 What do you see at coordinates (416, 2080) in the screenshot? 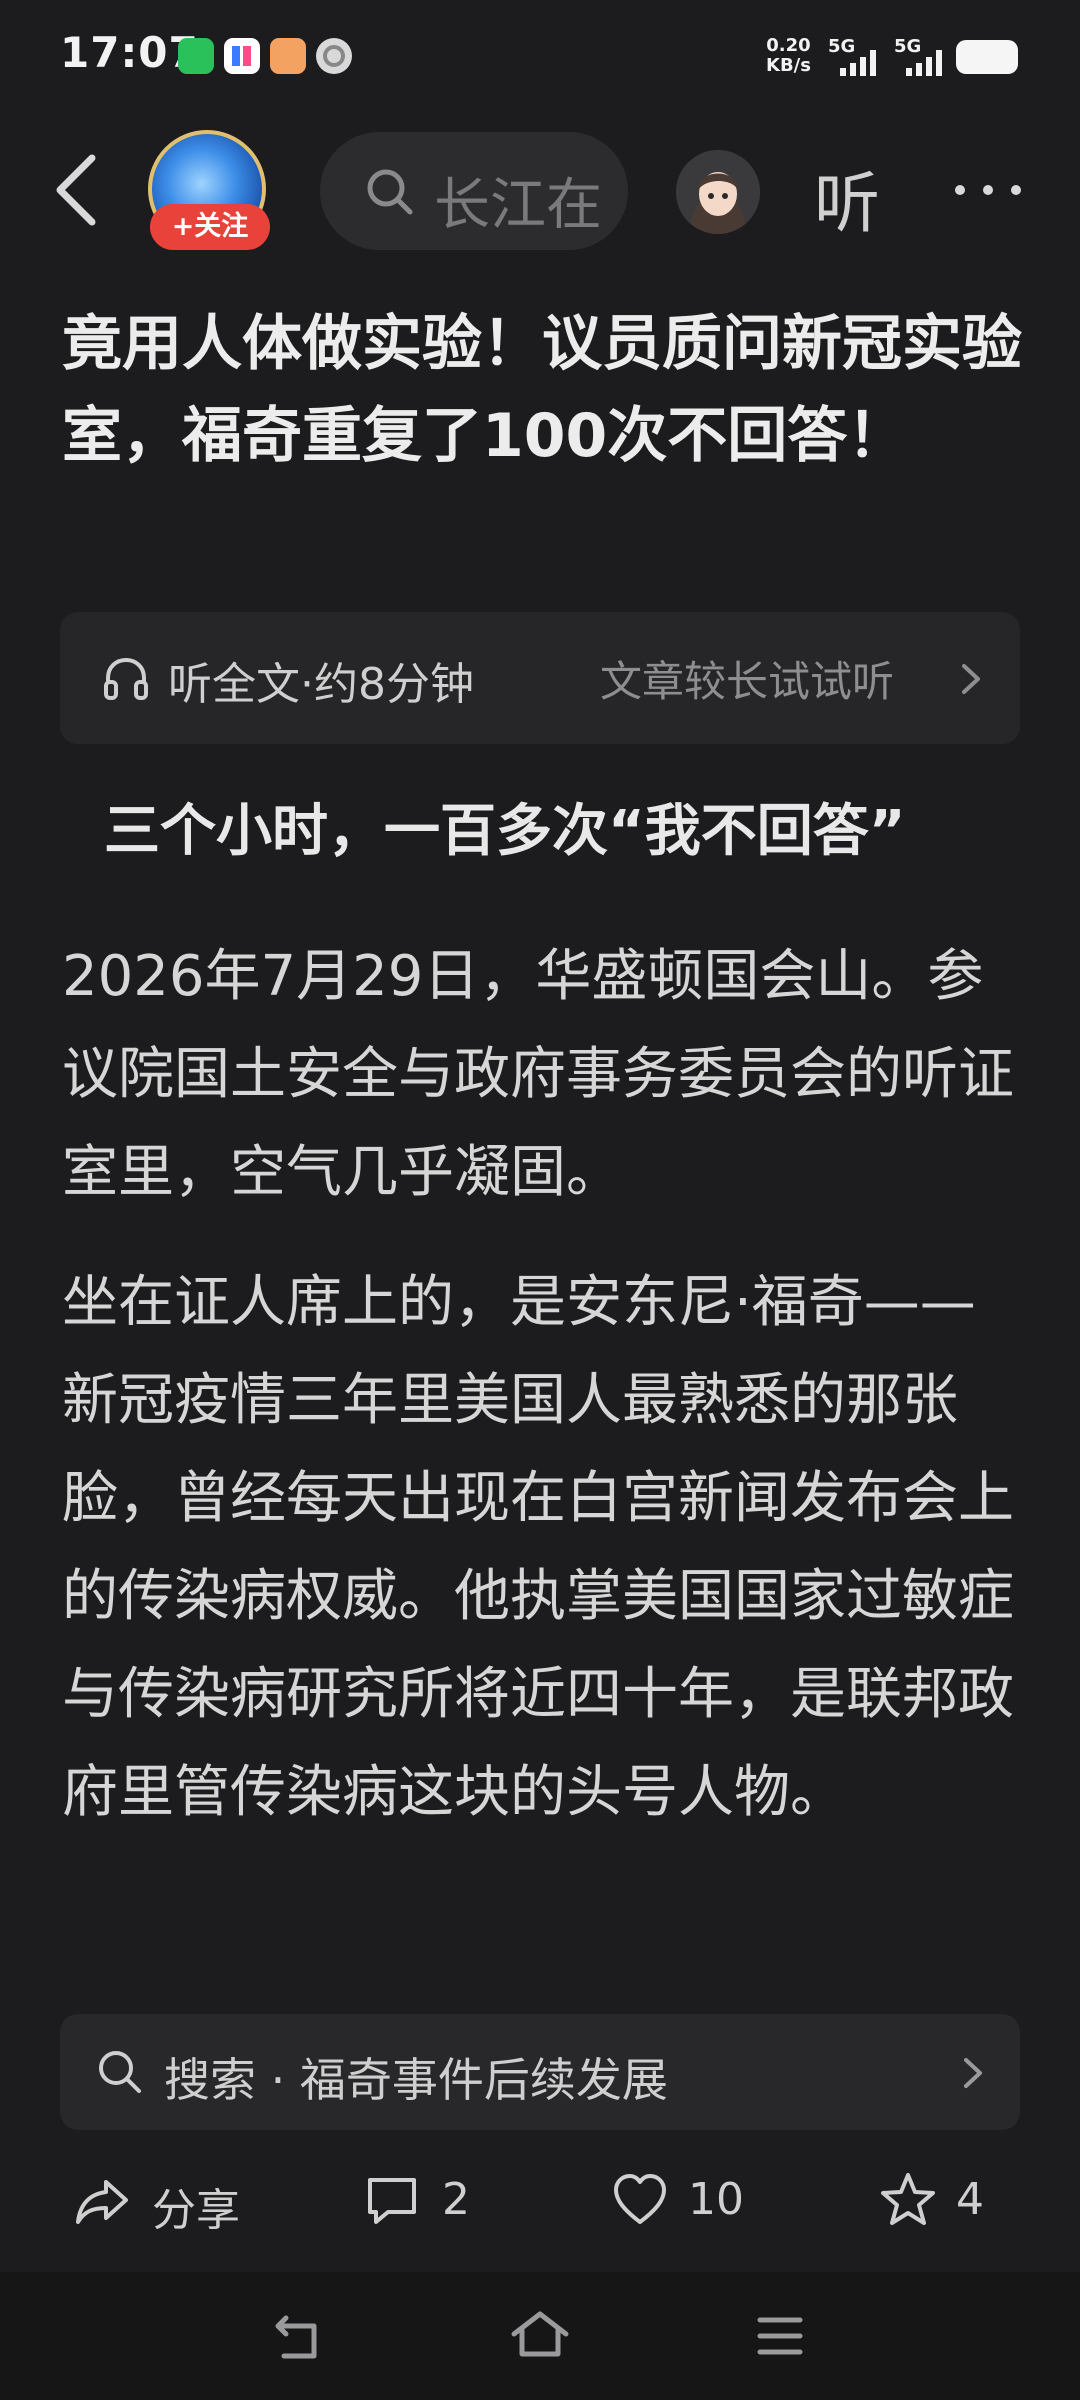
I see `related-search-text: 搜索 · 福奇事件后续发展` at bounding box center [416, 2080].